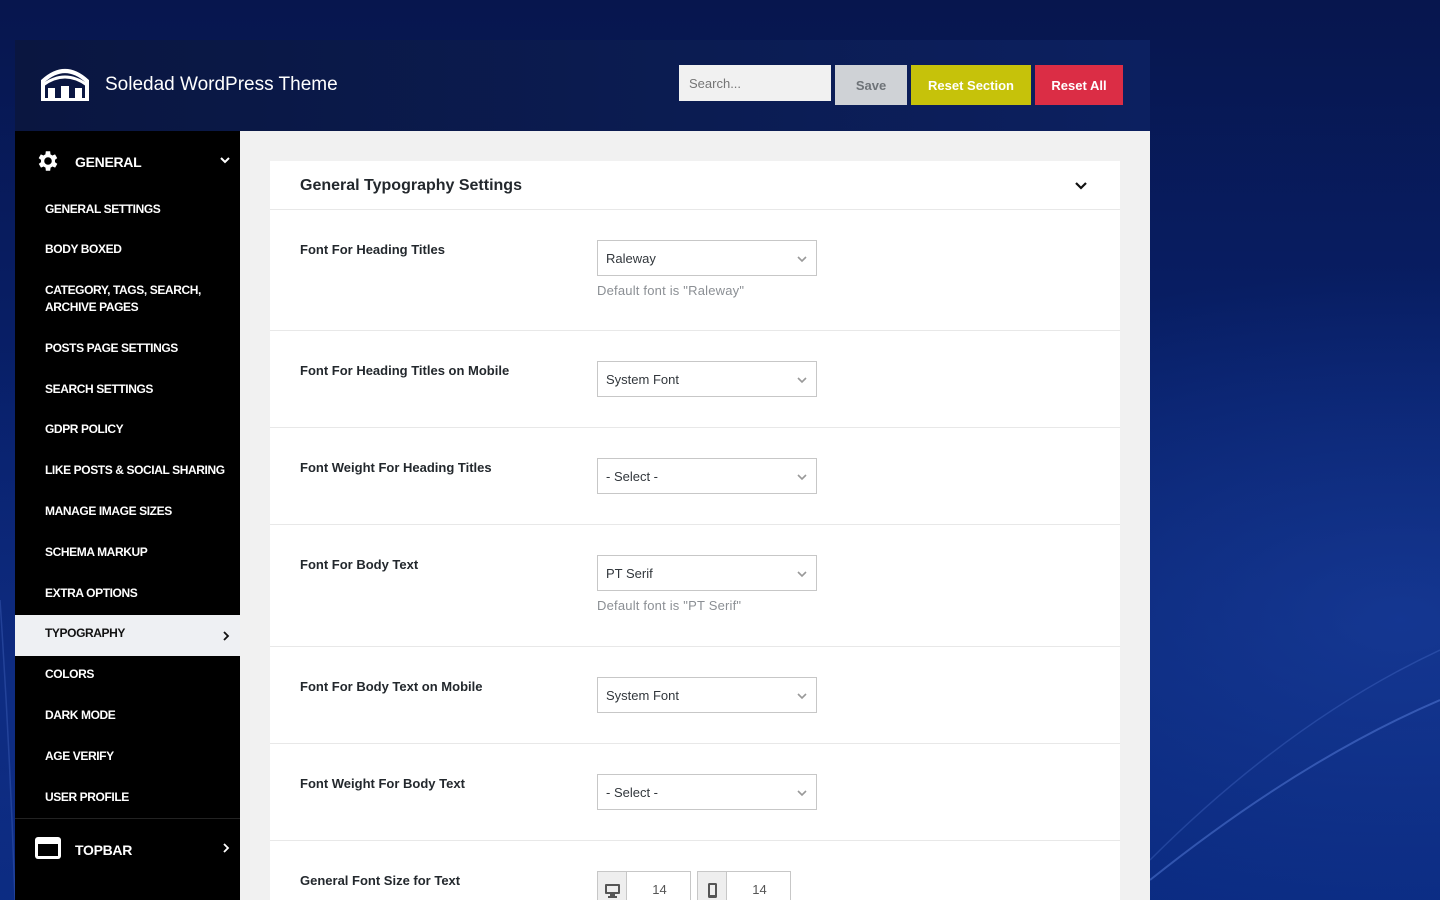 The width and height of the screenshot is (1440, 900). I want to click on panel-title: General Typography Settings, so click(411, 185).